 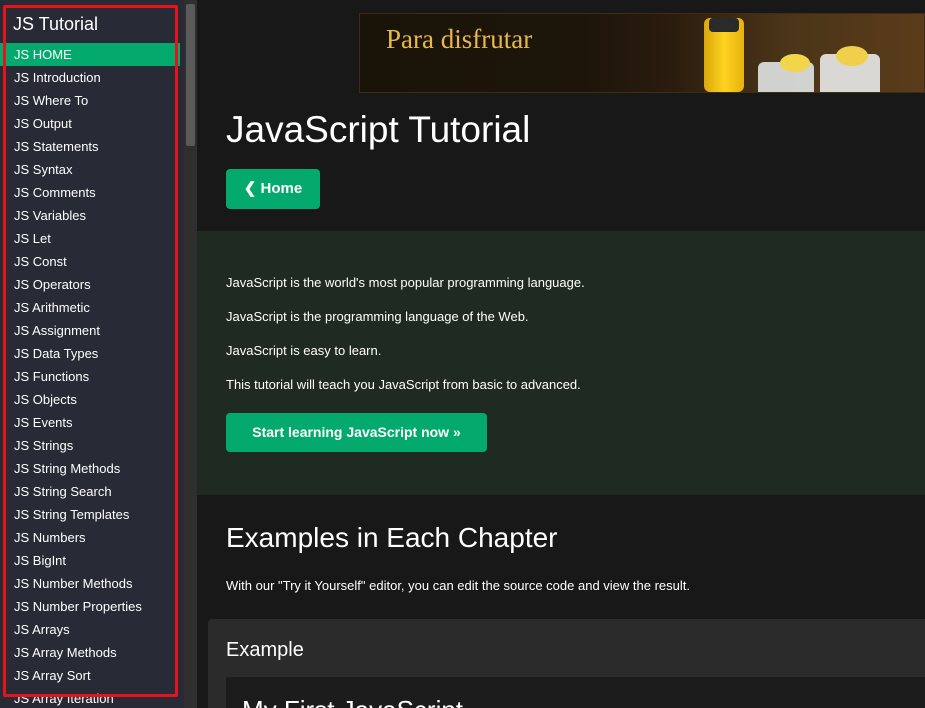 What do you see at coordinates (724, 25) in the screenshot?
I see `soda-can-top-image` at bounding box center [724, 25].